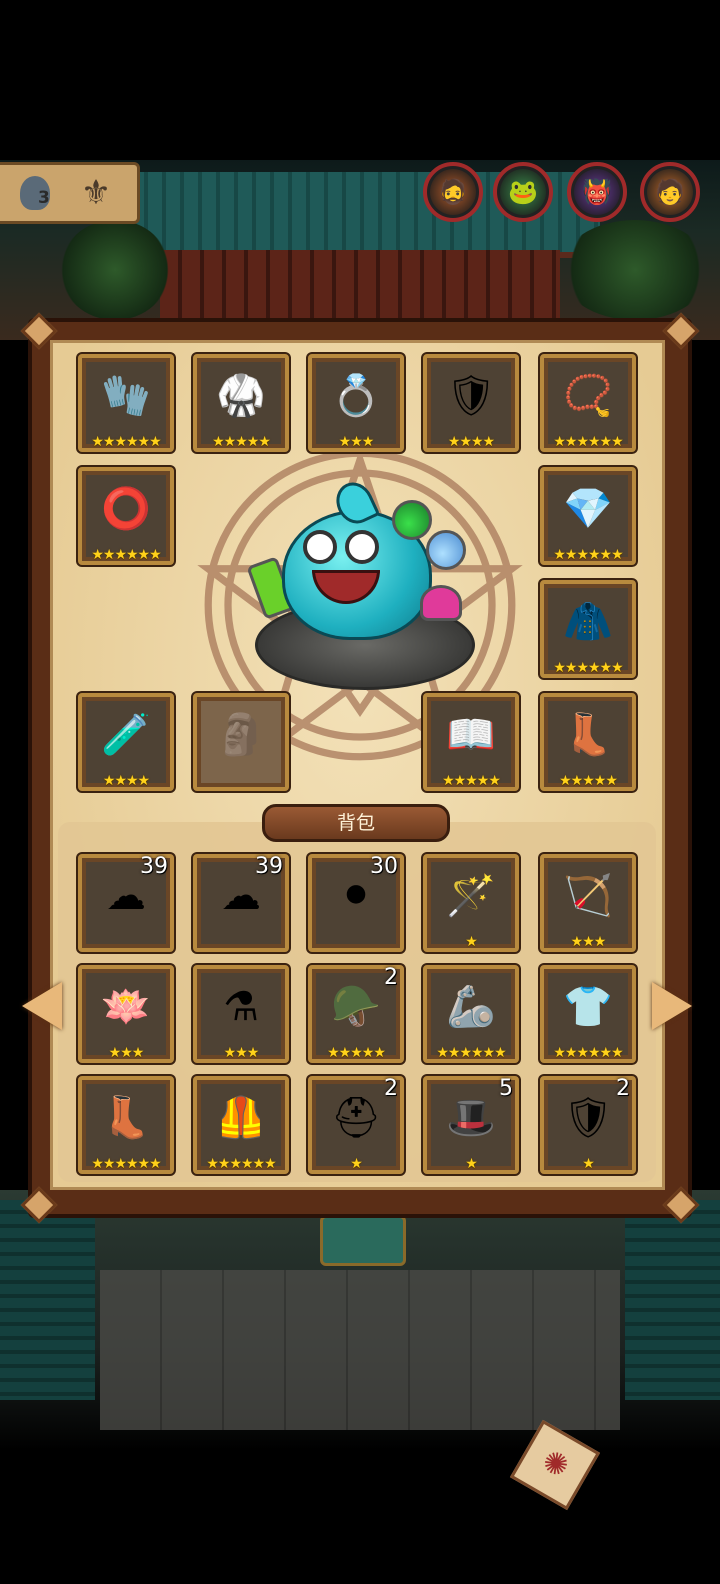 The width and height of the screenshot is (720, 1584). I want to click on potion-icon: ⚗, so click(241, 1007).